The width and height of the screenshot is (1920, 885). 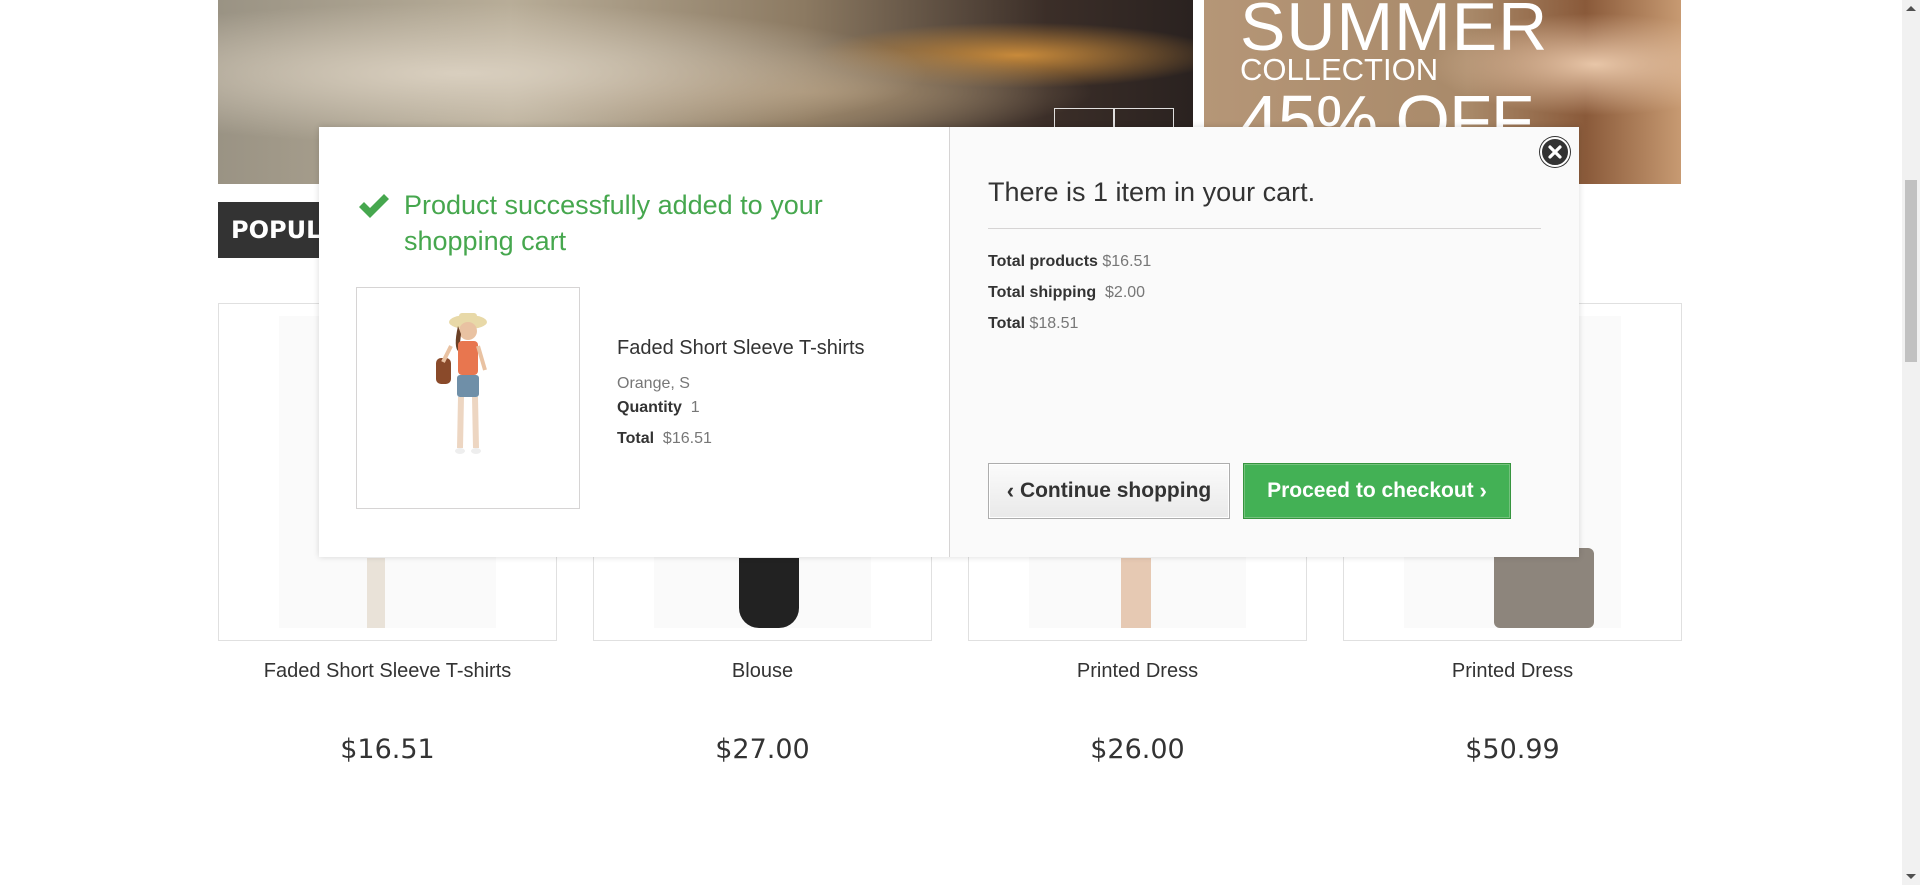 I want to click on product-photo, so click(x=461, y=383).